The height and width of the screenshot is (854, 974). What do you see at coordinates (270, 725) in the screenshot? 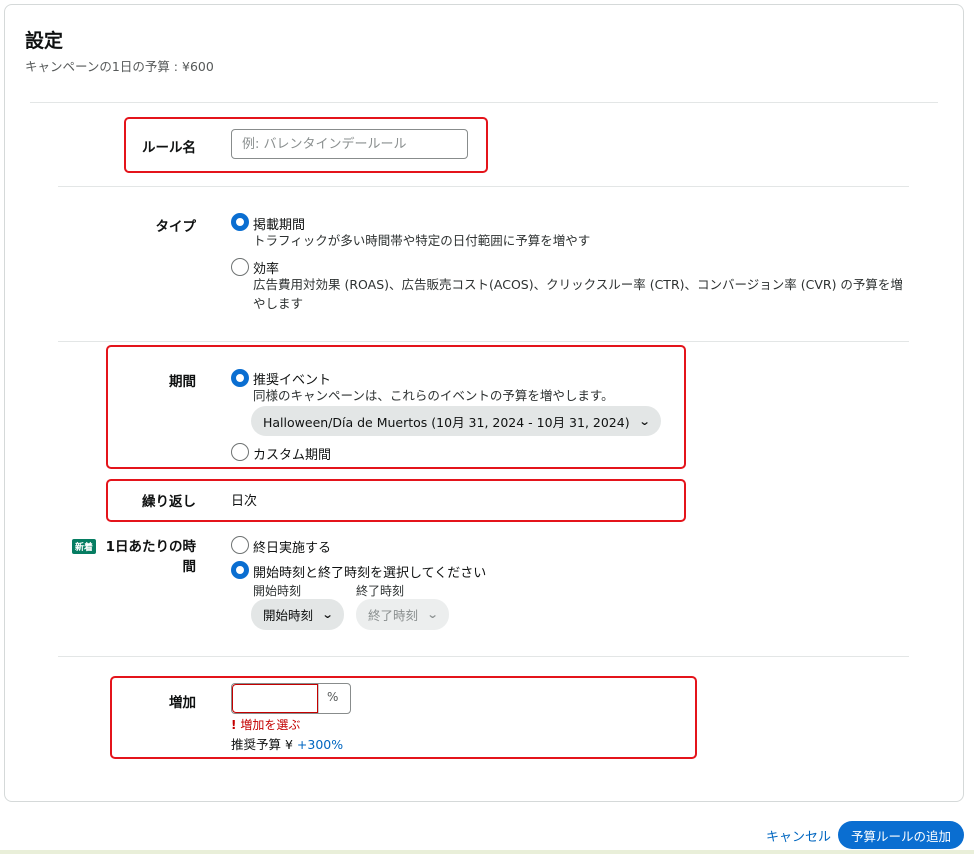
I see `error-text: 増加を選ぶ` at bounding box center [270, 725].